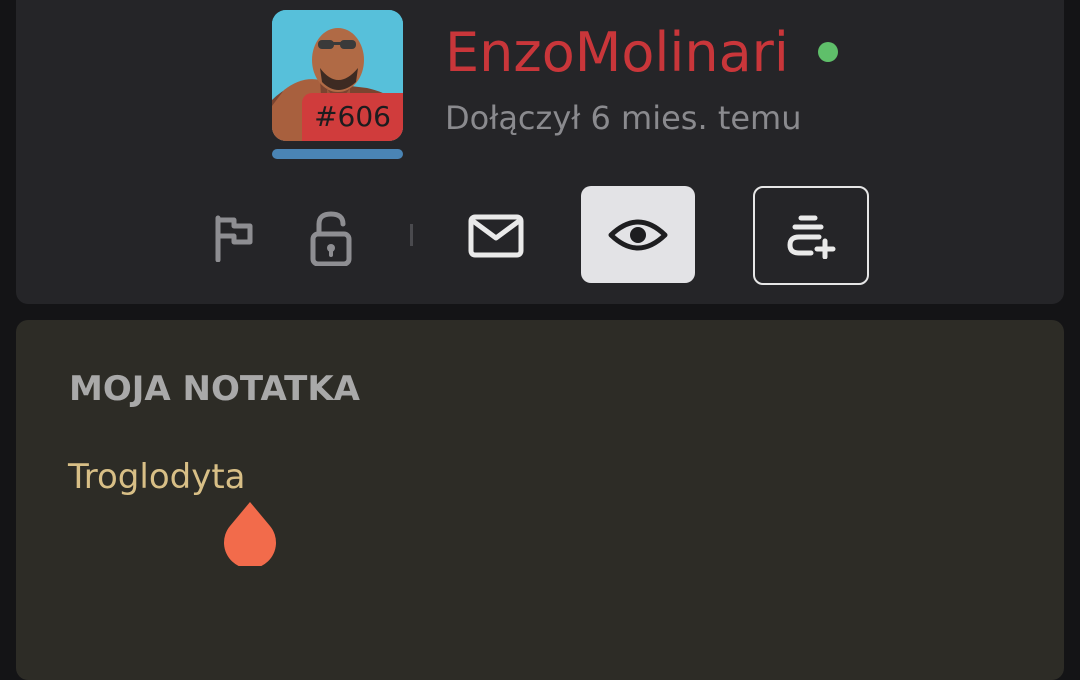  What do you see at coordinates (157, 477) in the screenshot?
I see `note-input: Troglodyta` at bounding box center [157, 477].